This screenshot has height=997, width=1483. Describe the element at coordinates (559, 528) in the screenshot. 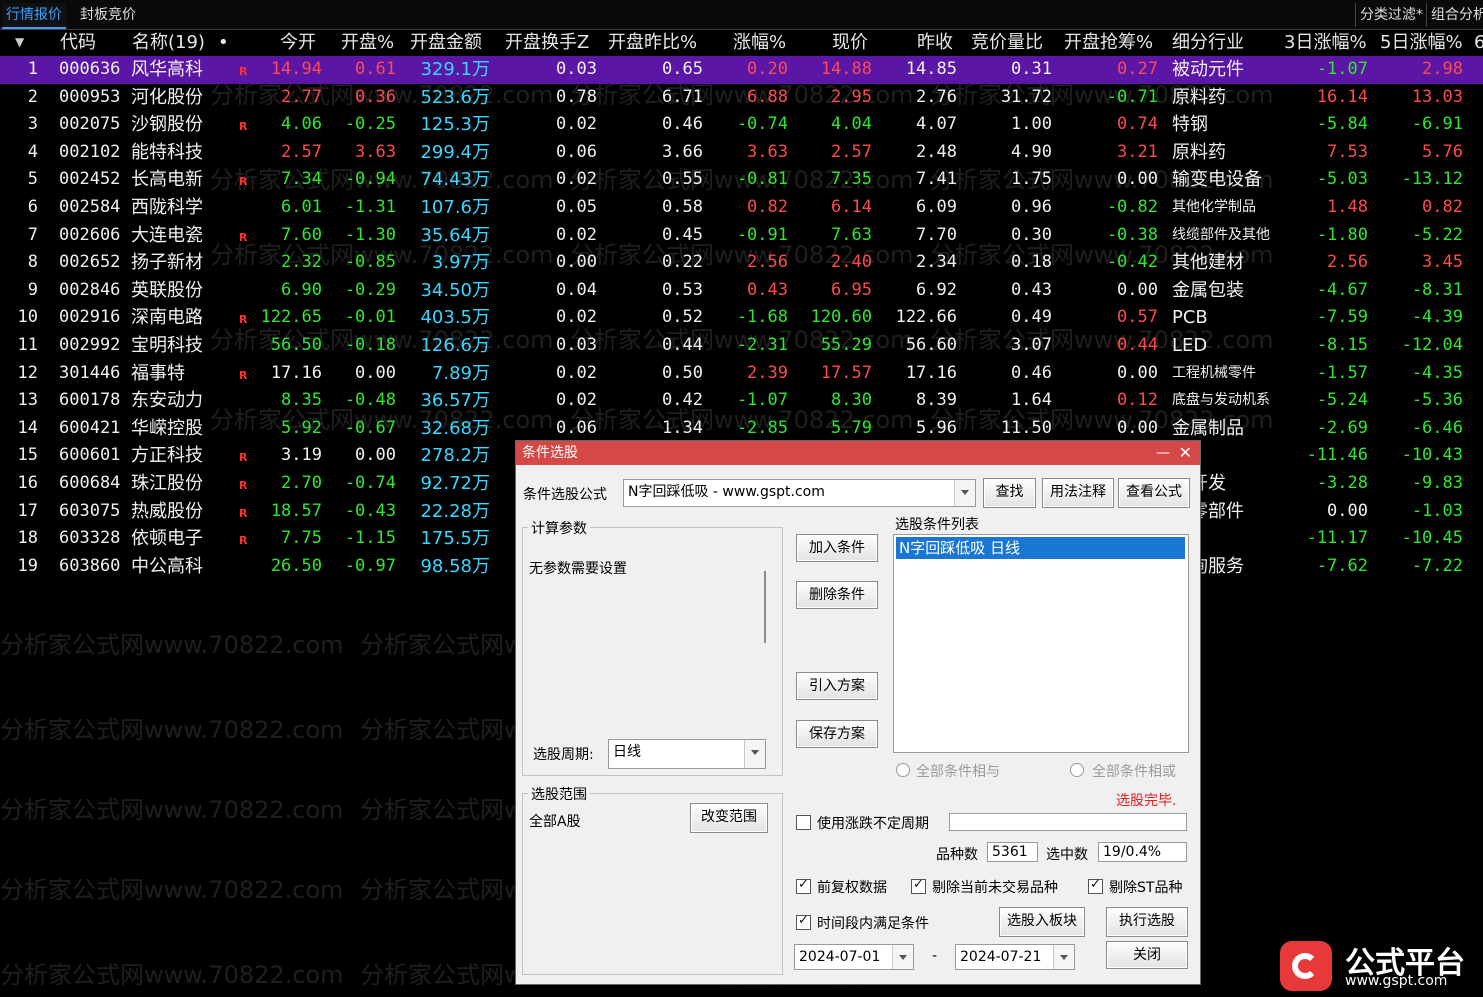

I see `params-group-label: 计算参数` at that location.